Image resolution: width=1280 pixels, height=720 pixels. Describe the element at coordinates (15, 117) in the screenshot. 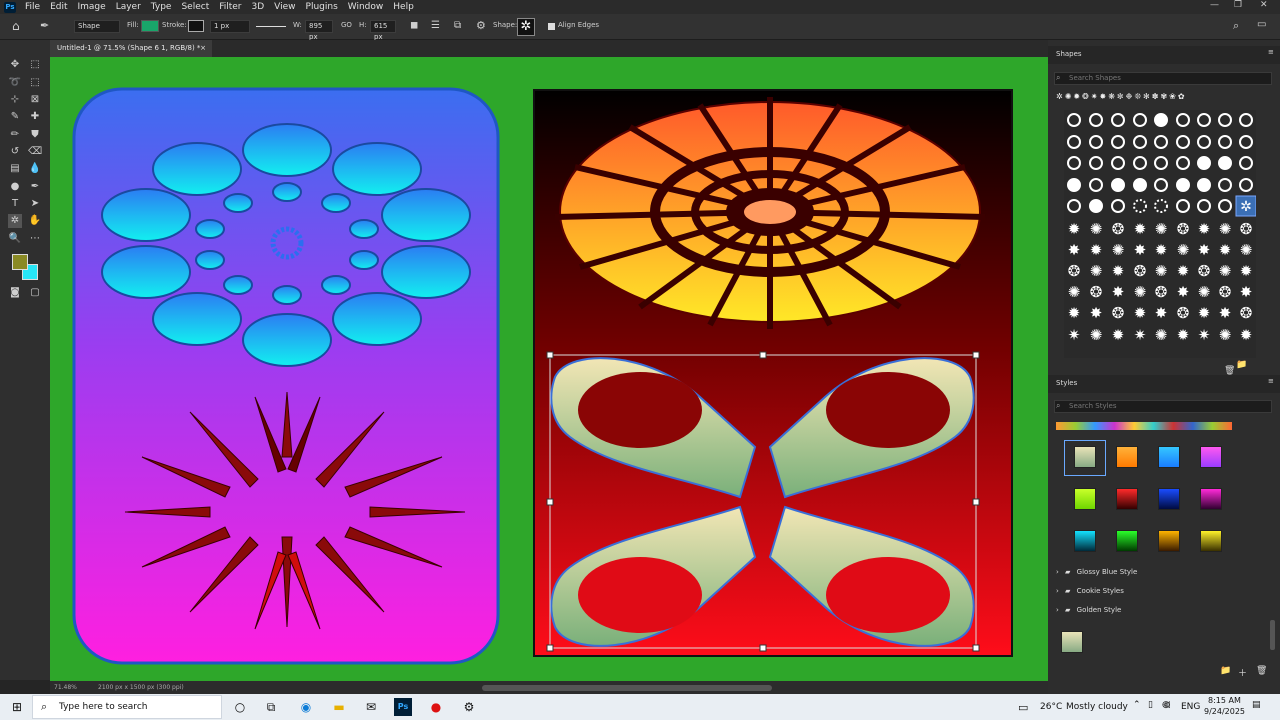

I see `eyedropper-tool-icon: ✎` at that location.